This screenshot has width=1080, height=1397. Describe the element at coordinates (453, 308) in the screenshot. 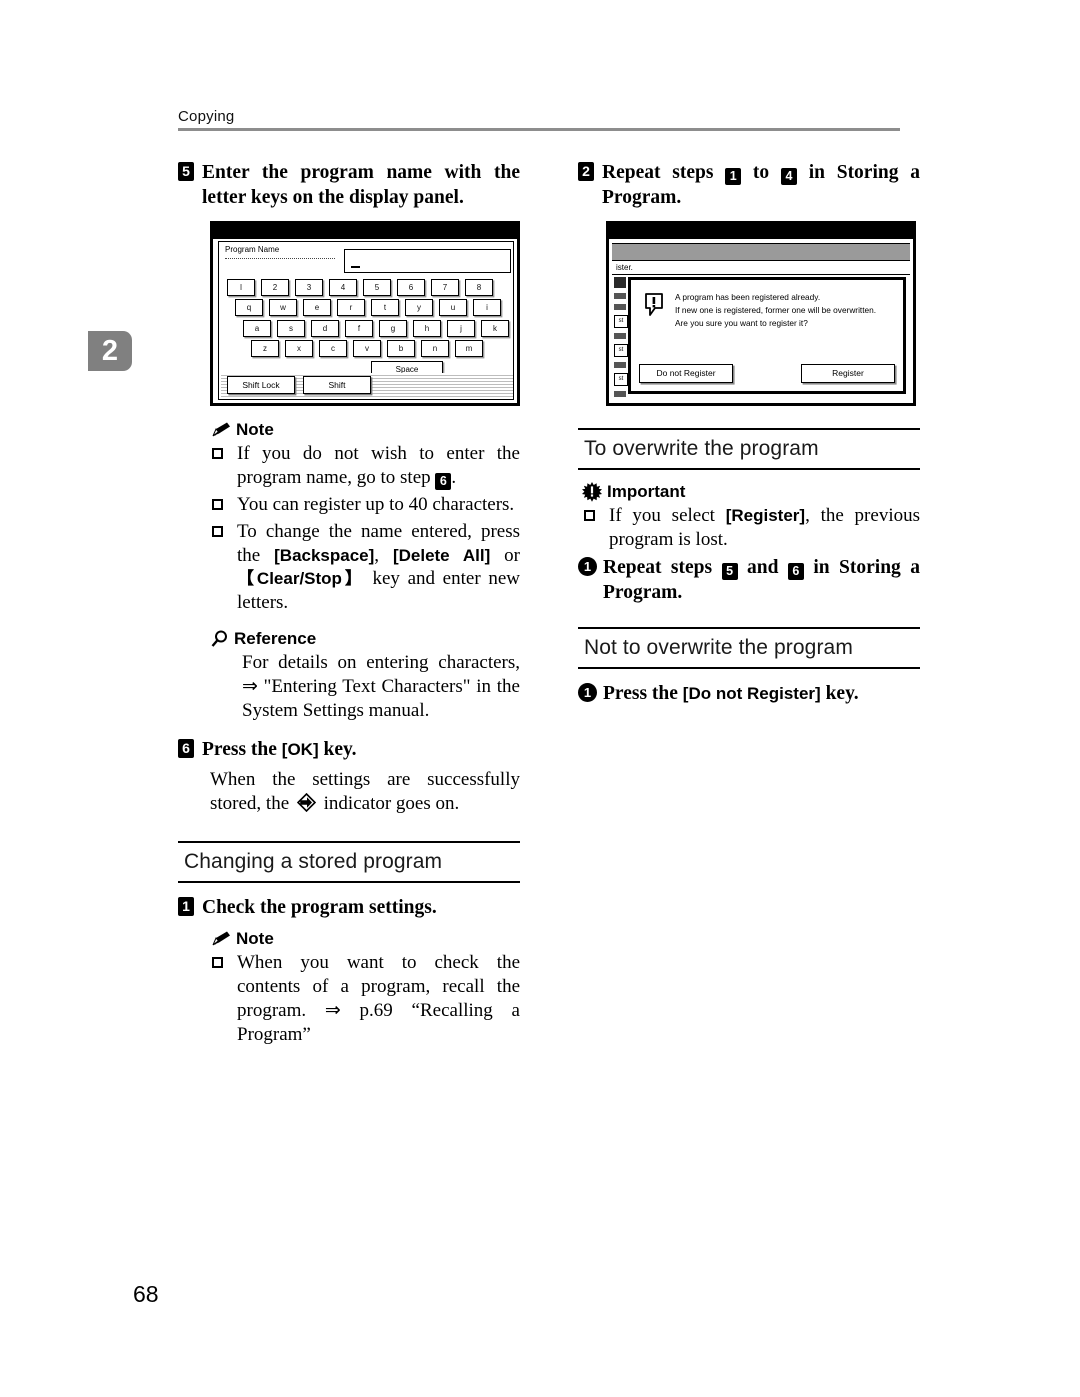

I see `key: u` at that location.